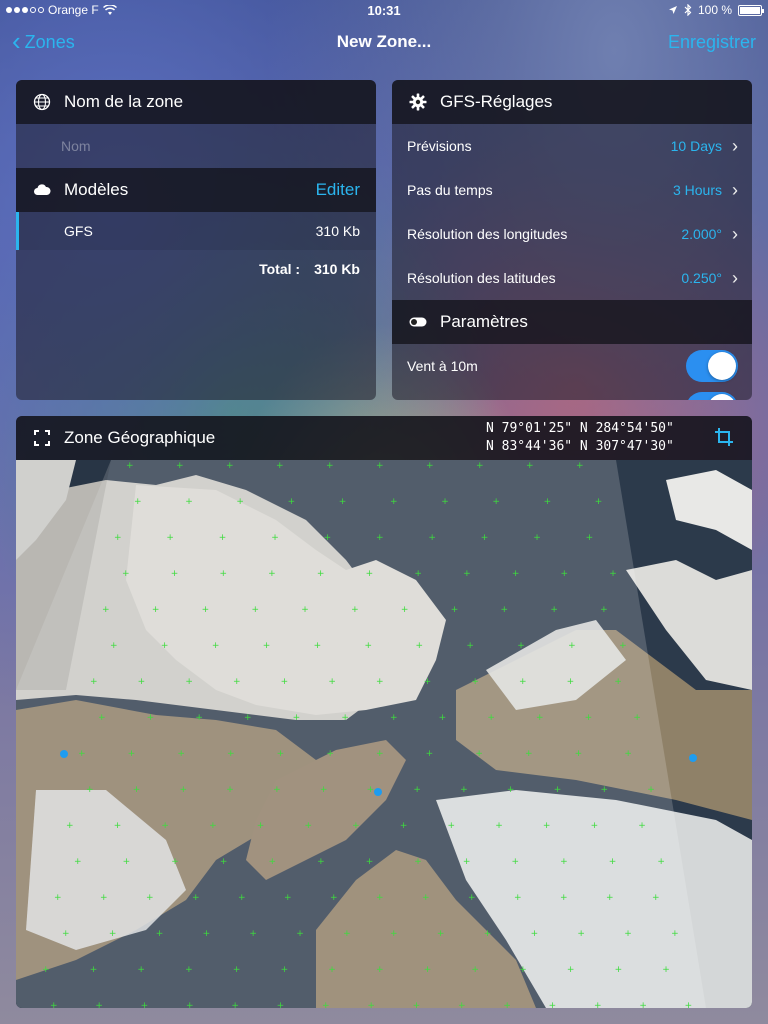 This screenshot has width=768, height=1024. What do you see at coordinates (656, 42) in the screenshot?
I see `save-button: Enregistrer` at bounding box center [656, 42].